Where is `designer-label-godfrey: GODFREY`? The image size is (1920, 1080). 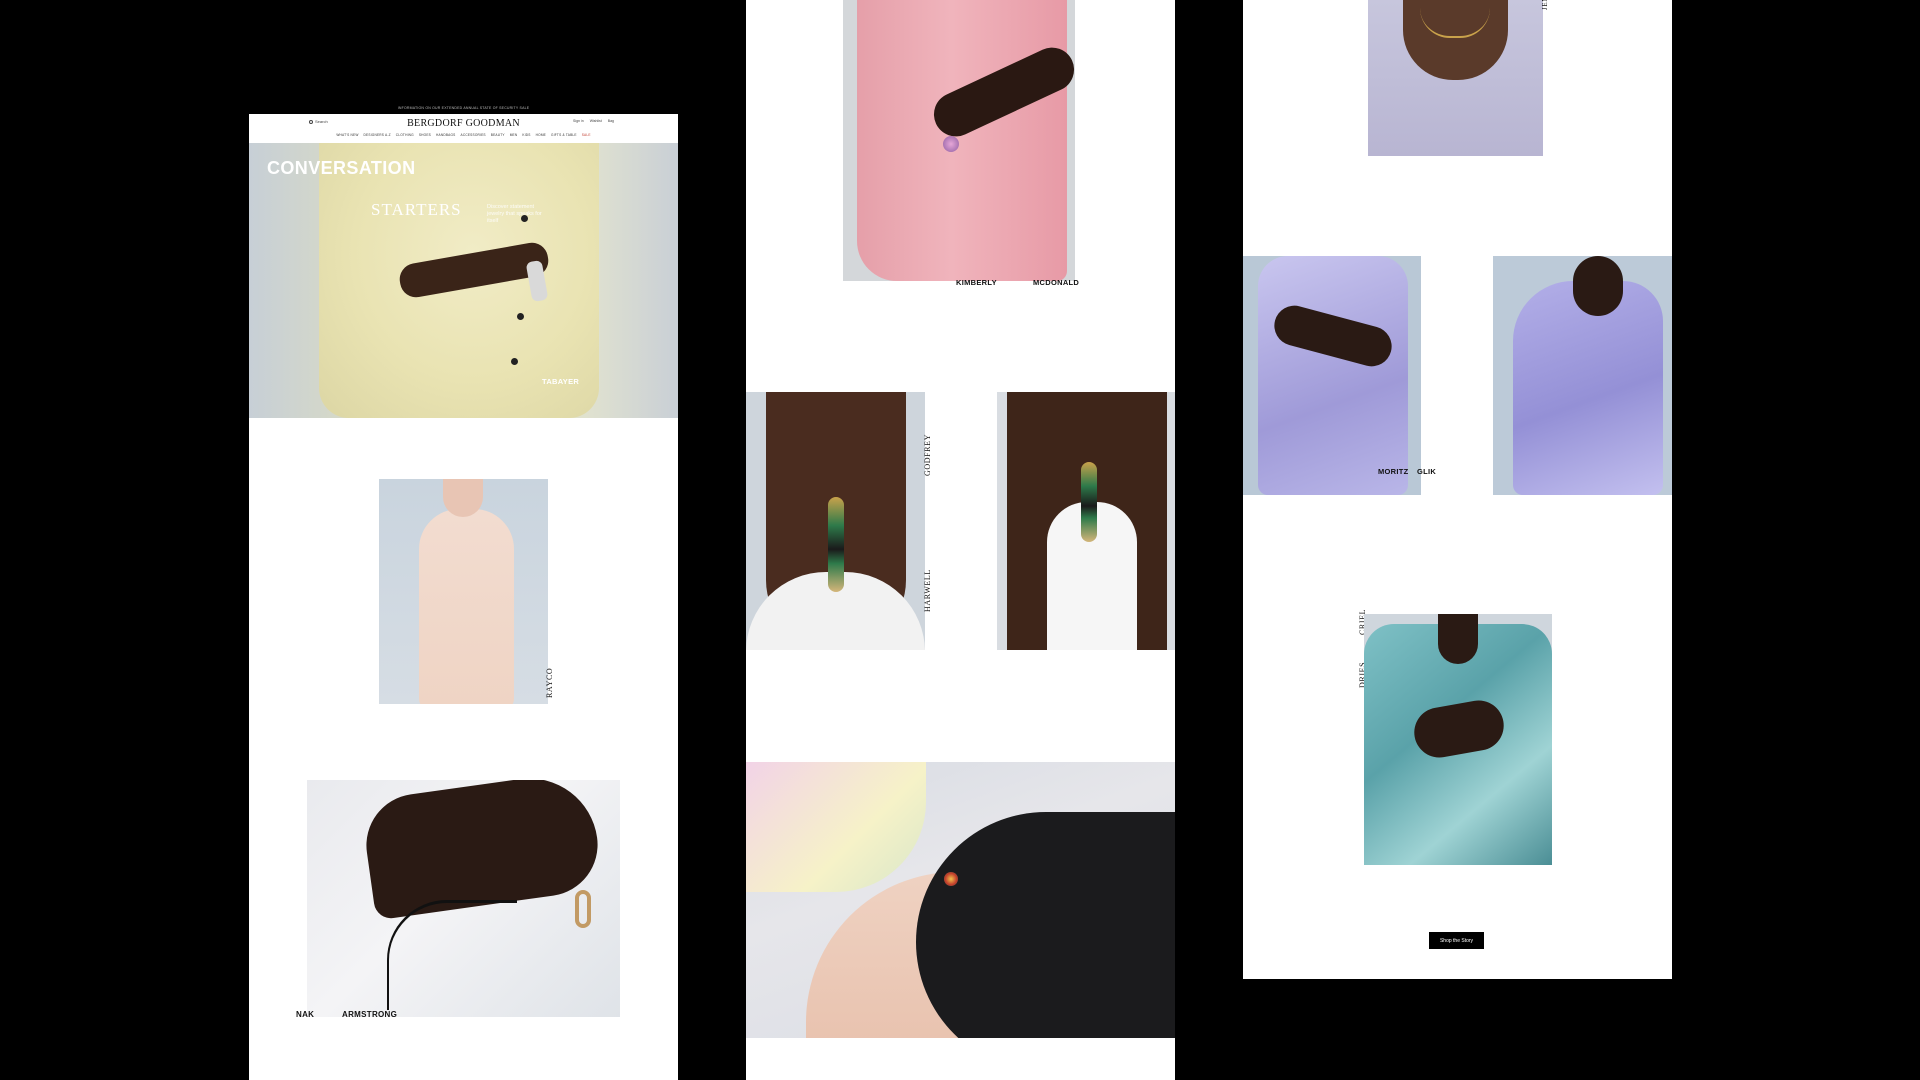
designer-label-godfrey: GODFREY is located at coordinates (927, 455).